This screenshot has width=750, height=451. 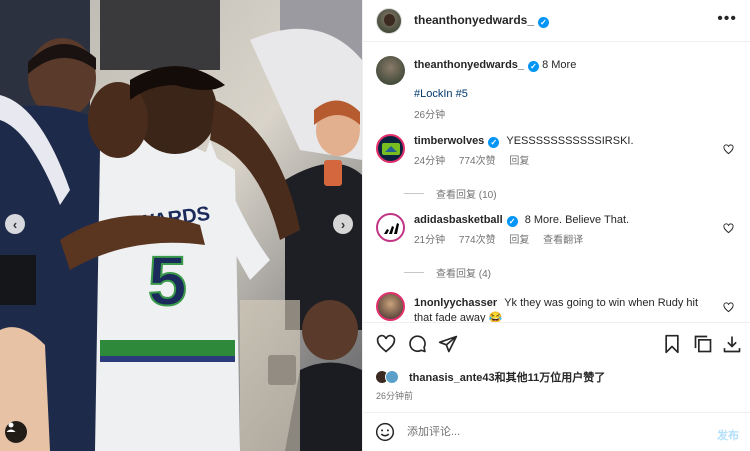 I want to click on comment-text: YESSSSSSSSSSSIRSKI., so click(x=570, y=141).